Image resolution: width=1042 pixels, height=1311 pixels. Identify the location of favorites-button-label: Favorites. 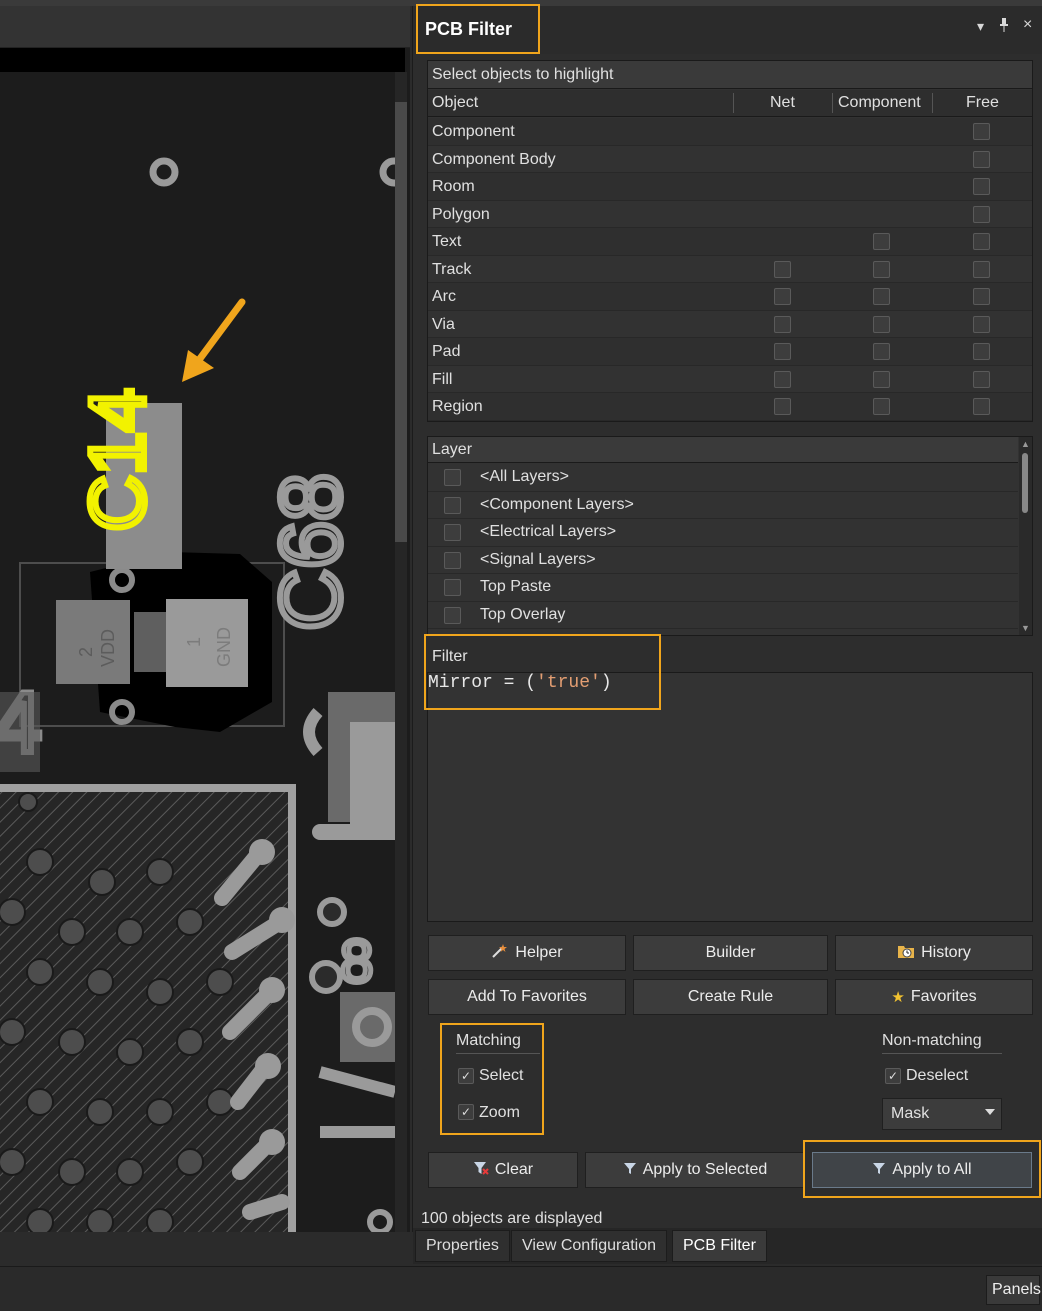
(943, 996).